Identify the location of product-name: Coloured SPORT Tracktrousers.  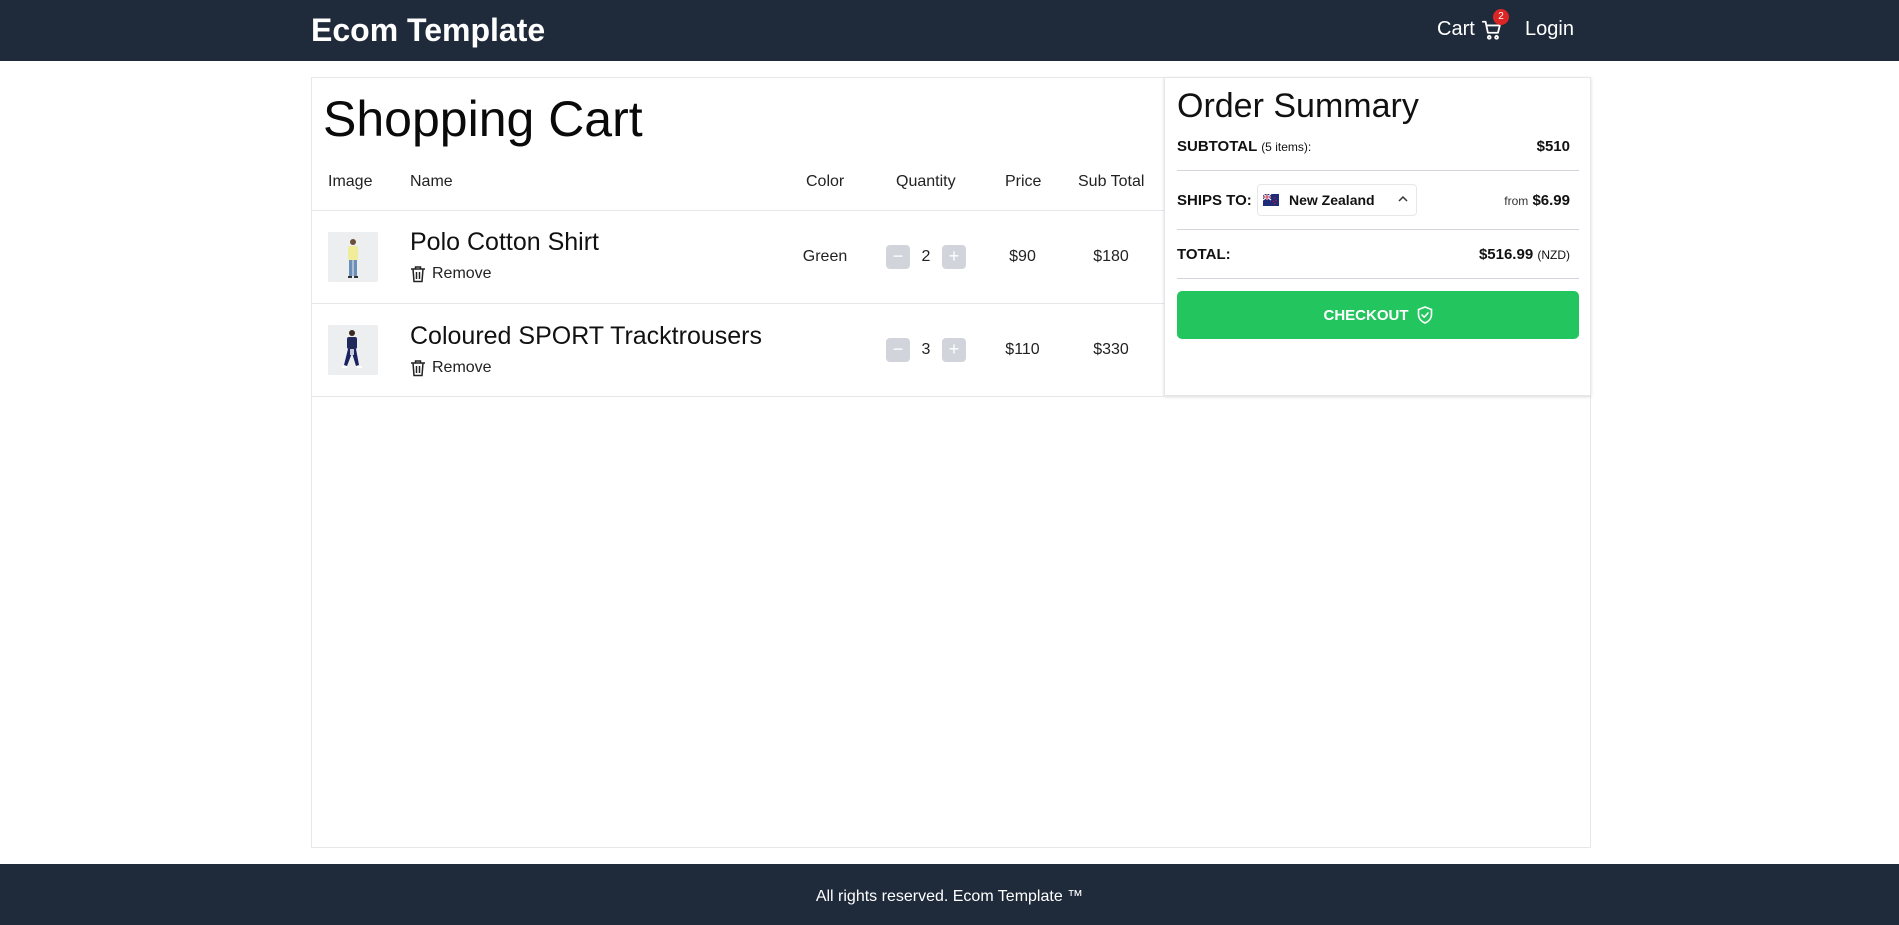
(586, 336).